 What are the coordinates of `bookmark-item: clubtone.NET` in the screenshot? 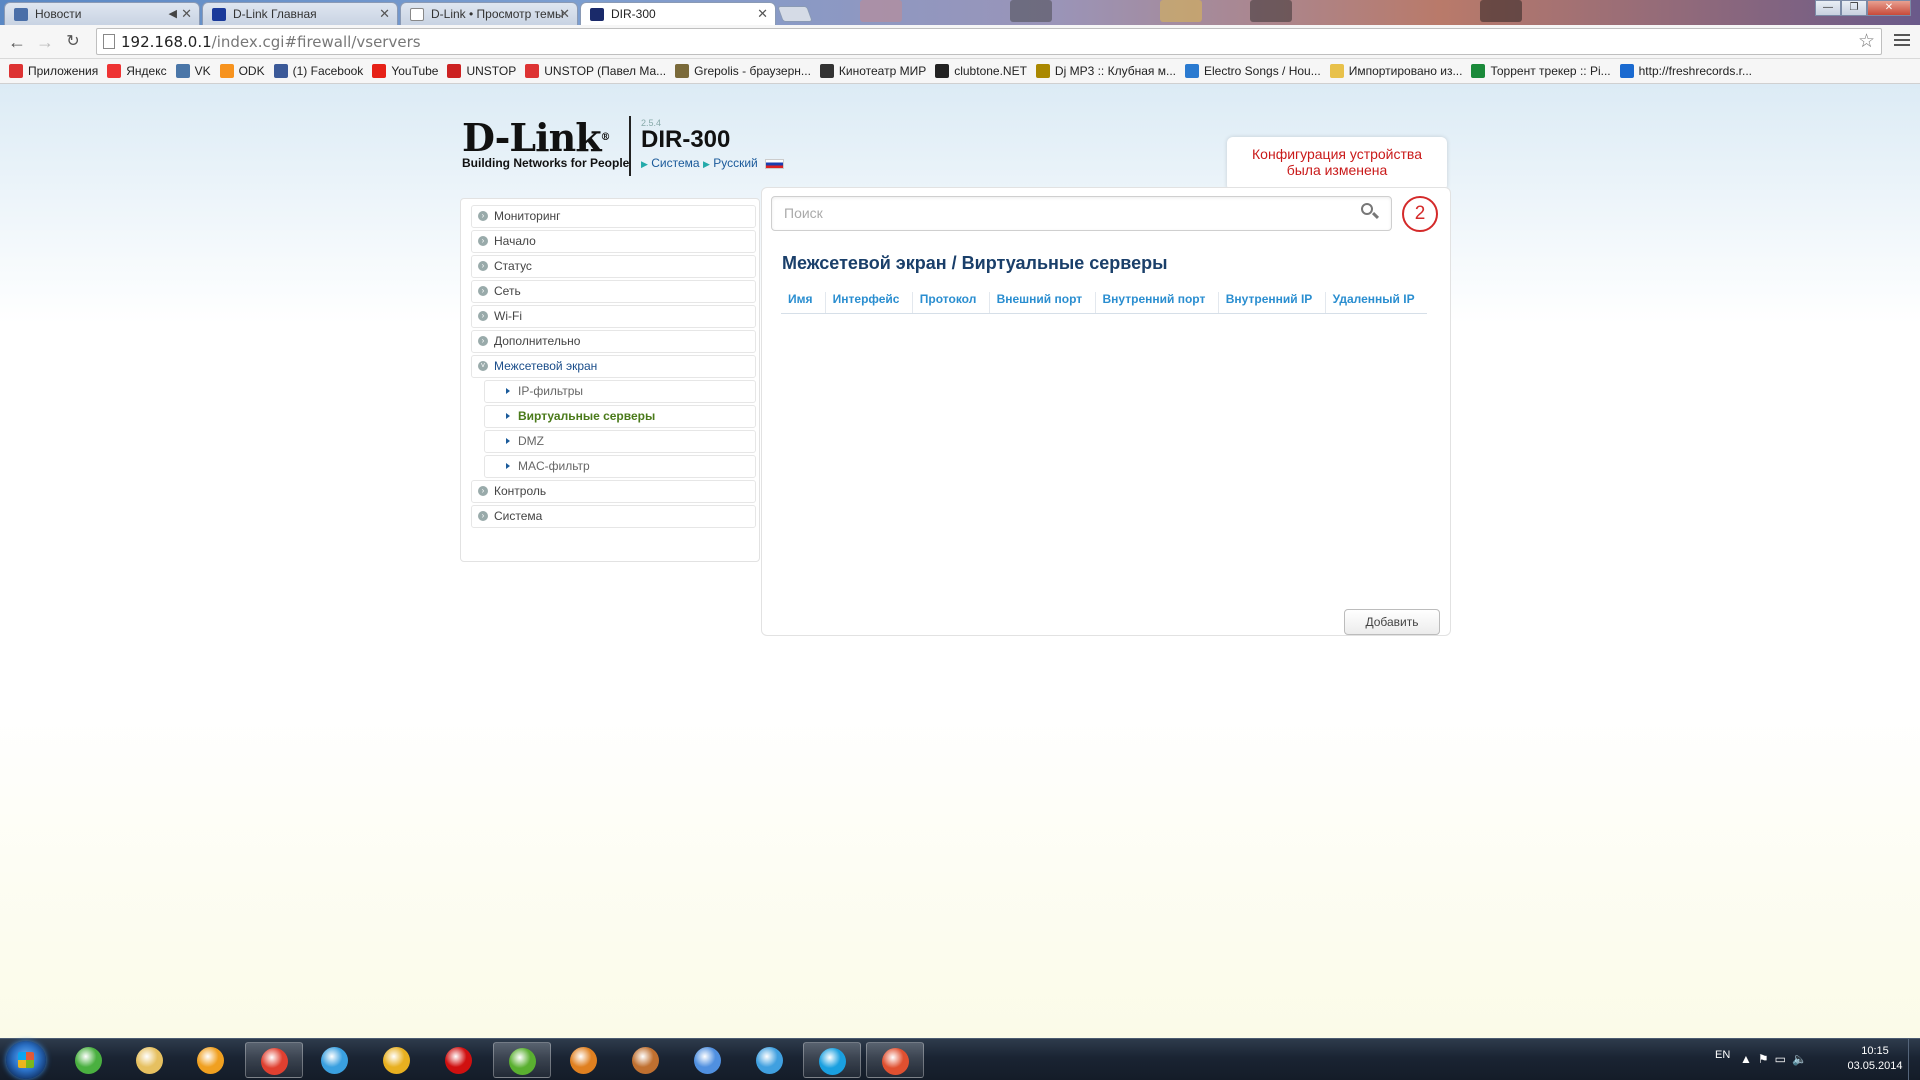 It's located at (981, 71).